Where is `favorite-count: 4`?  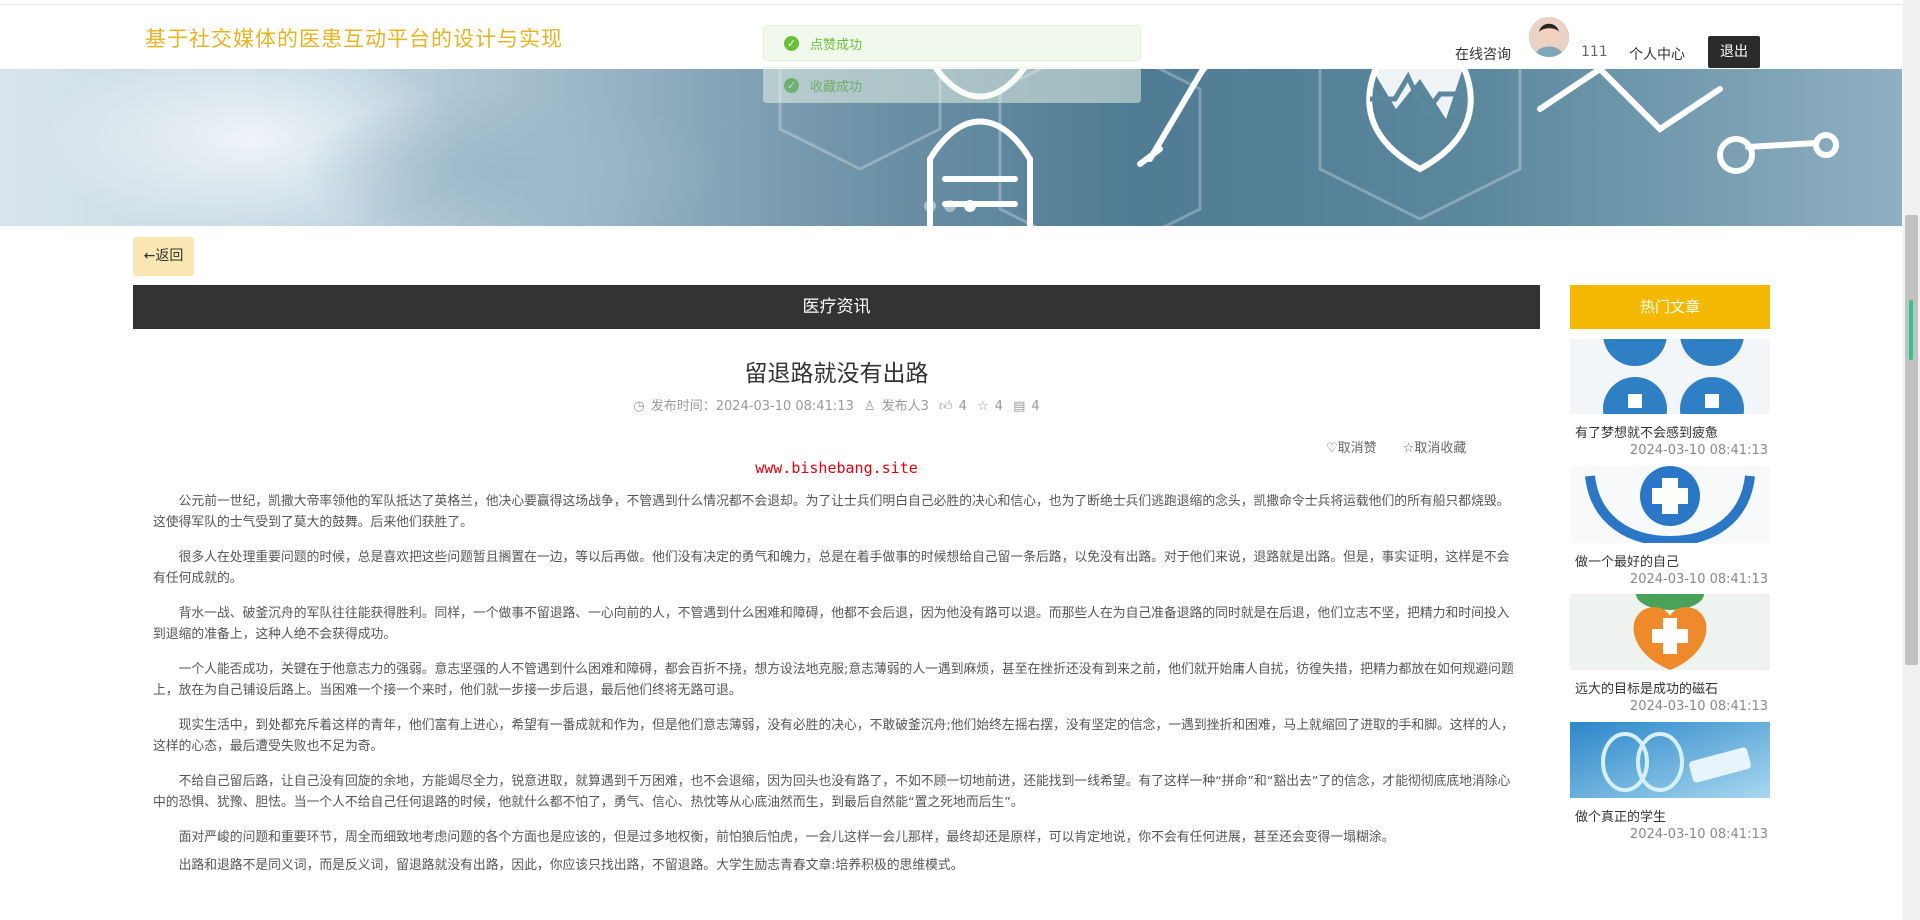 favorite-count: 4 is located at coordinates (998, 406).